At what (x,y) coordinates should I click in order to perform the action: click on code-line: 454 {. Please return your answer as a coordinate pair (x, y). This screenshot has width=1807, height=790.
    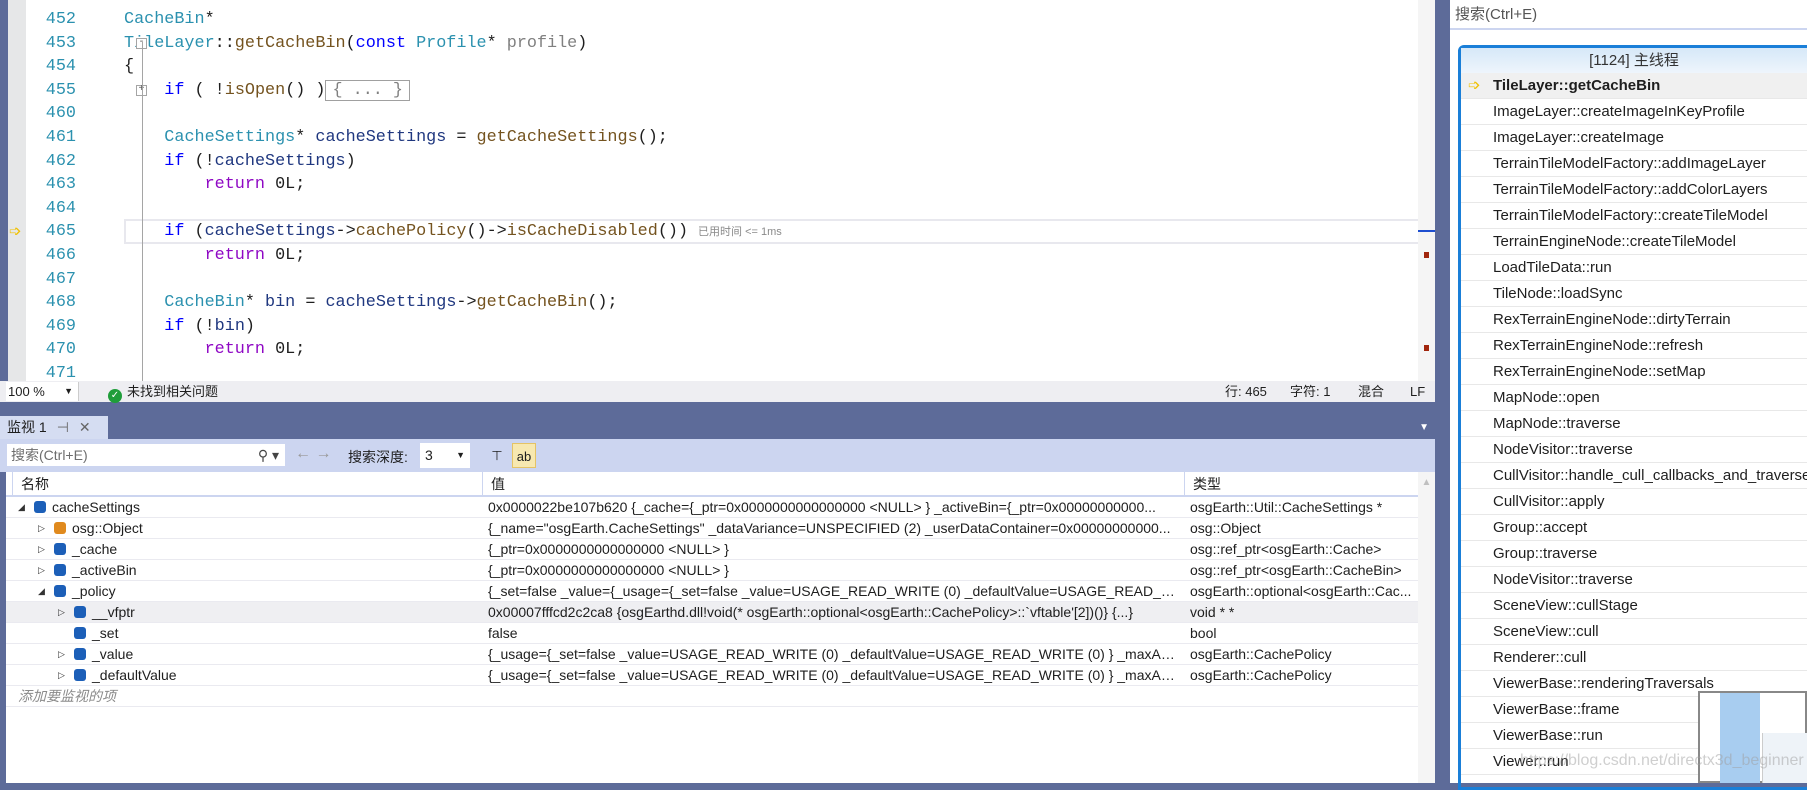
    Looking at the image, I should click on (722, 67).